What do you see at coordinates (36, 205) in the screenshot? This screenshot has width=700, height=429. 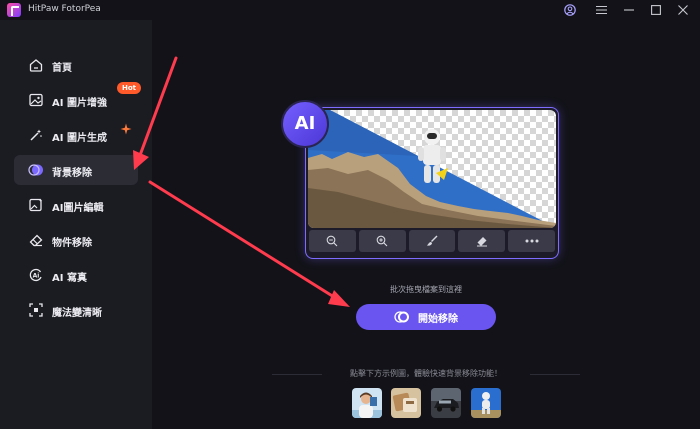 I see `image-edit-icon` at bounding box center [36, 205].